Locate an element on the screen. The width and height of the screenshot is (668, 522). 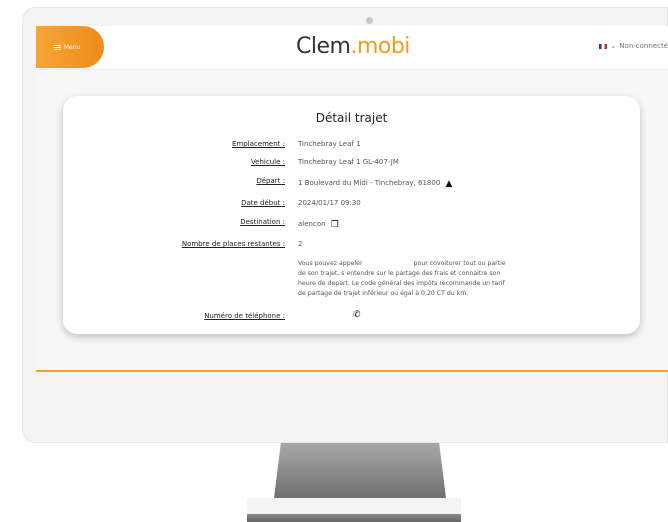
monitor-stand-foot is located at coordinates (354, 518).